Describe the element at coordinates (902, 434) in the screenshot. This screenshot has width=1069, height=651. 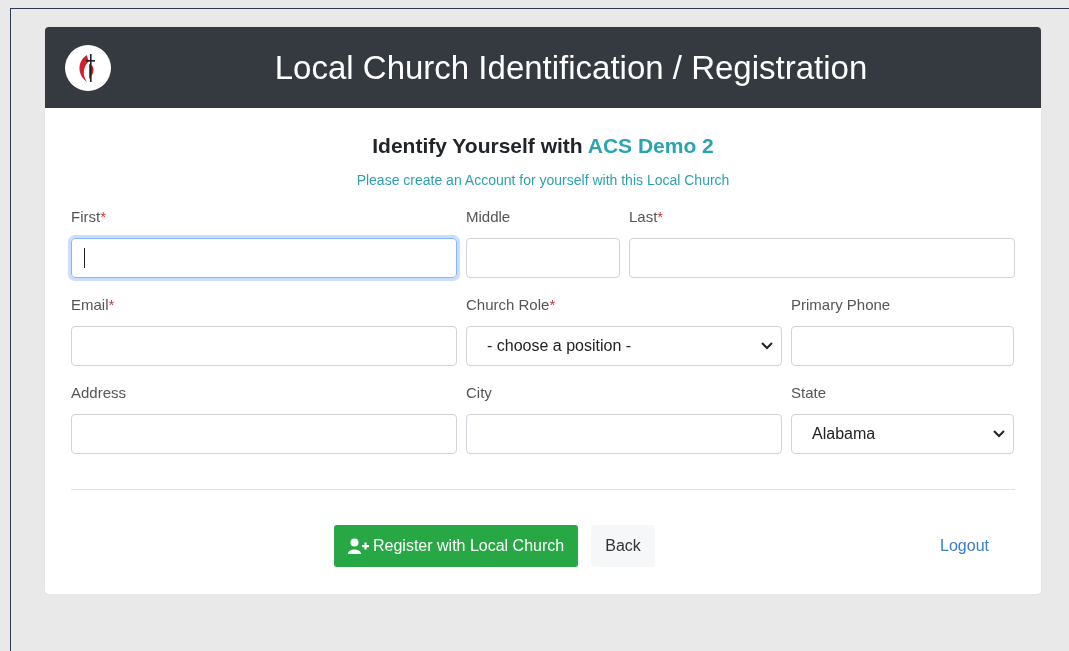
I see `select-field: Alabama` at that location.